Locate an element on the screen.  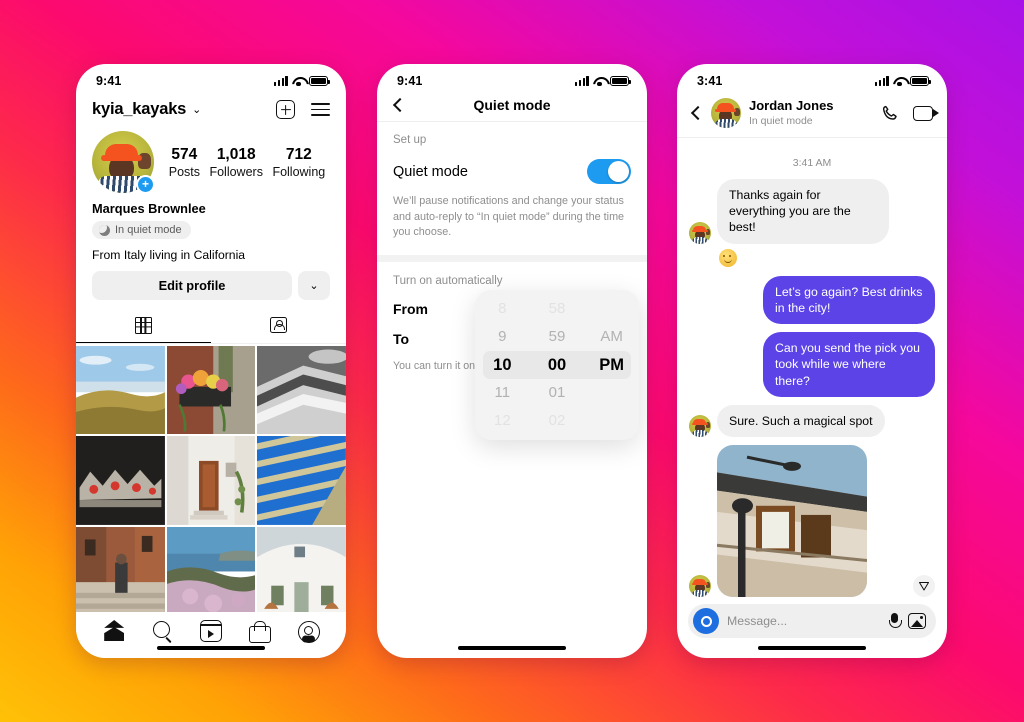
meridiem-option-selected: PM is located at coordinates (611, 365).